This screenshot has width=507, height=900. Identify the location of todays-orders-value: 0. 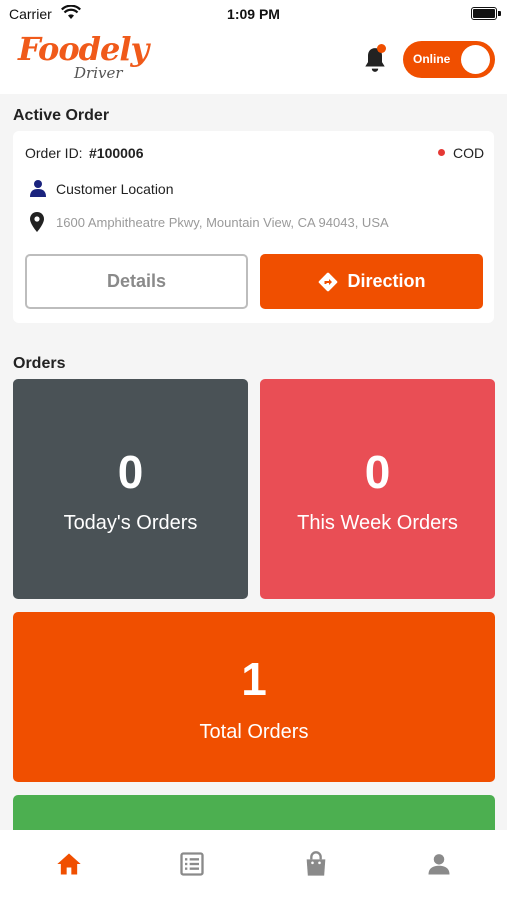
(130, 472).